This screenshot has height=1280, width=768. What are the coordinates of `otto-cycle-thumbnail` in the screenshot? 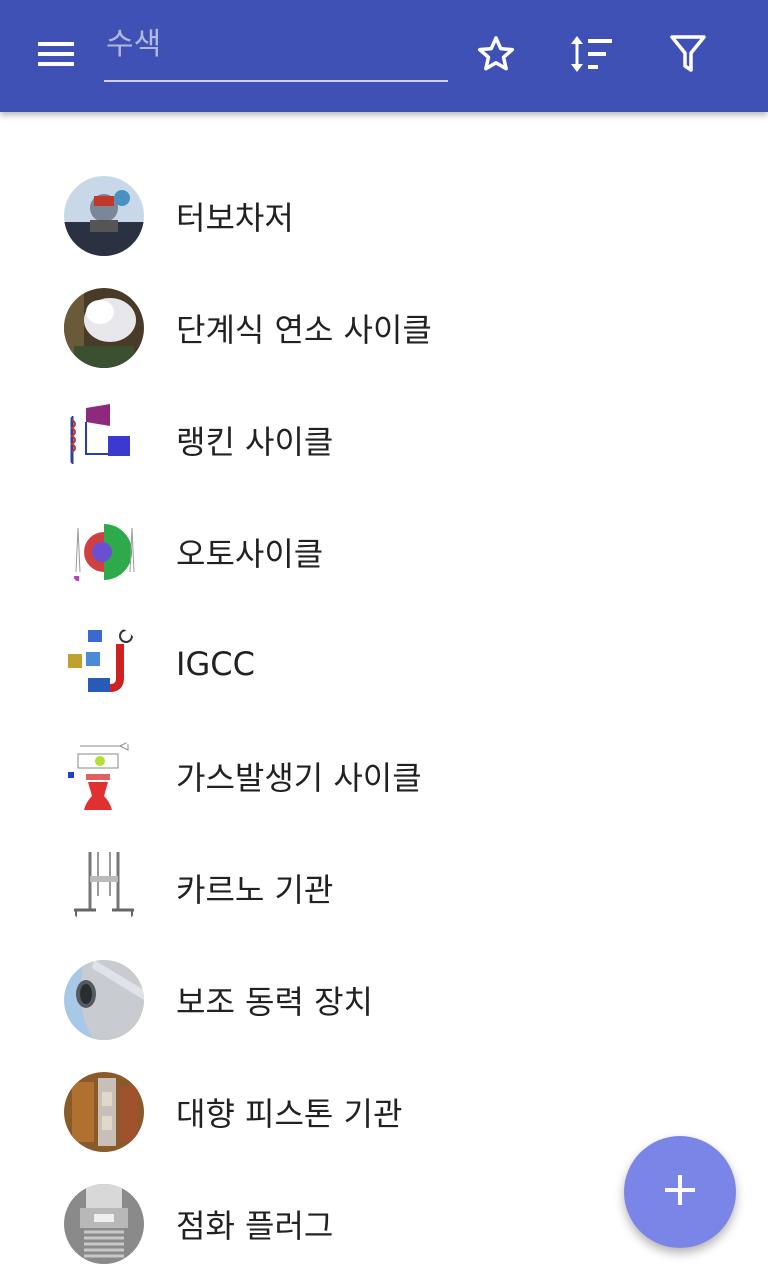 It's located at (104, 552).